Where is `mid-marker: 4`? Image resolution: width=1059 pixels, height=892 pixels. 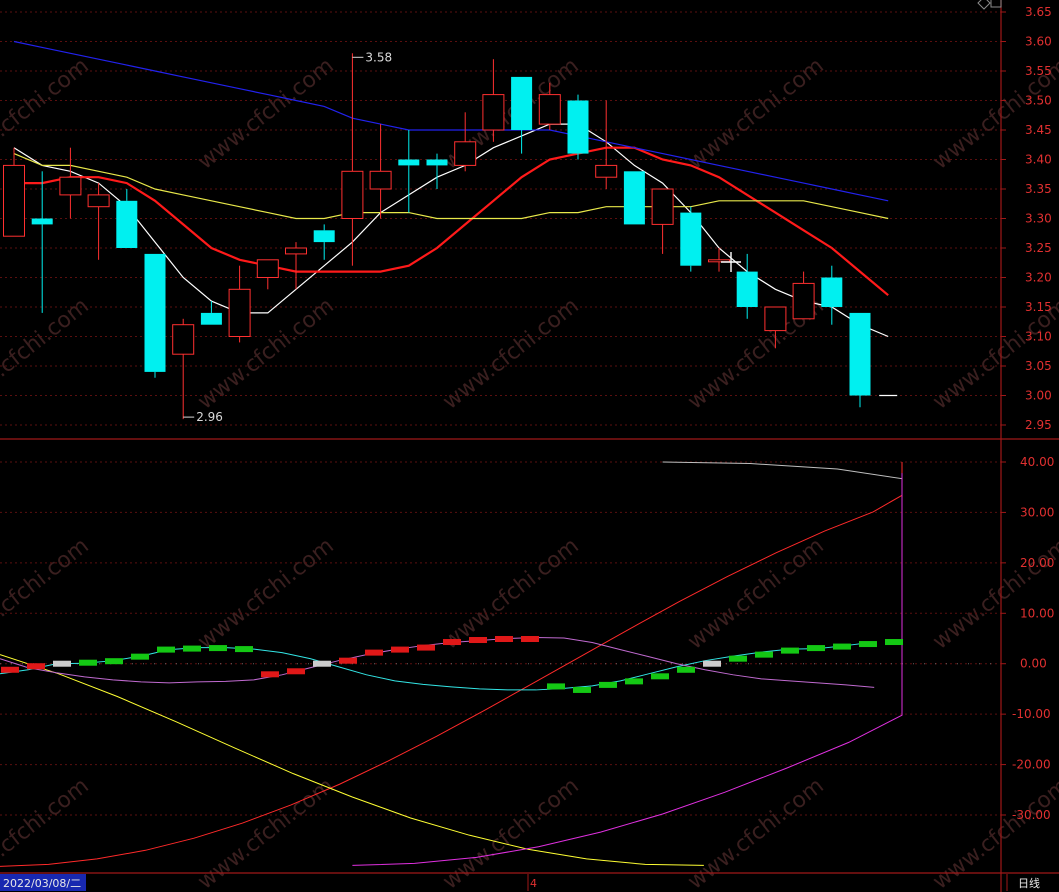
mid-marker: 4 is located at coordinates (533, 883).